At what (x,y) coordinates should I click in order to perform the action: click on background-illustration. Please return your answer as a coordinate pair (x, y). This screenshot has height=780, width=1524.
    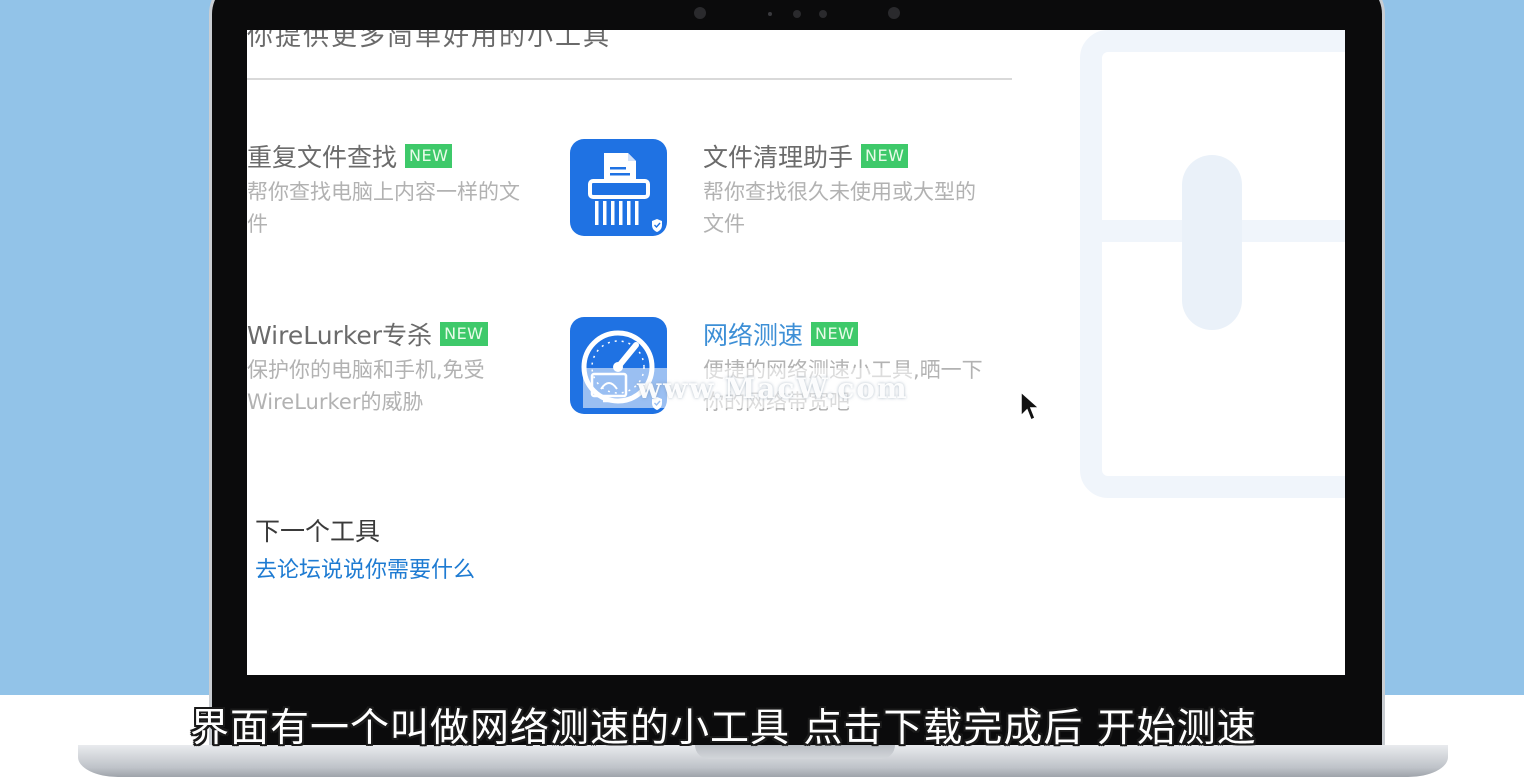
    Looking at the image, I should click on (1212, 242).